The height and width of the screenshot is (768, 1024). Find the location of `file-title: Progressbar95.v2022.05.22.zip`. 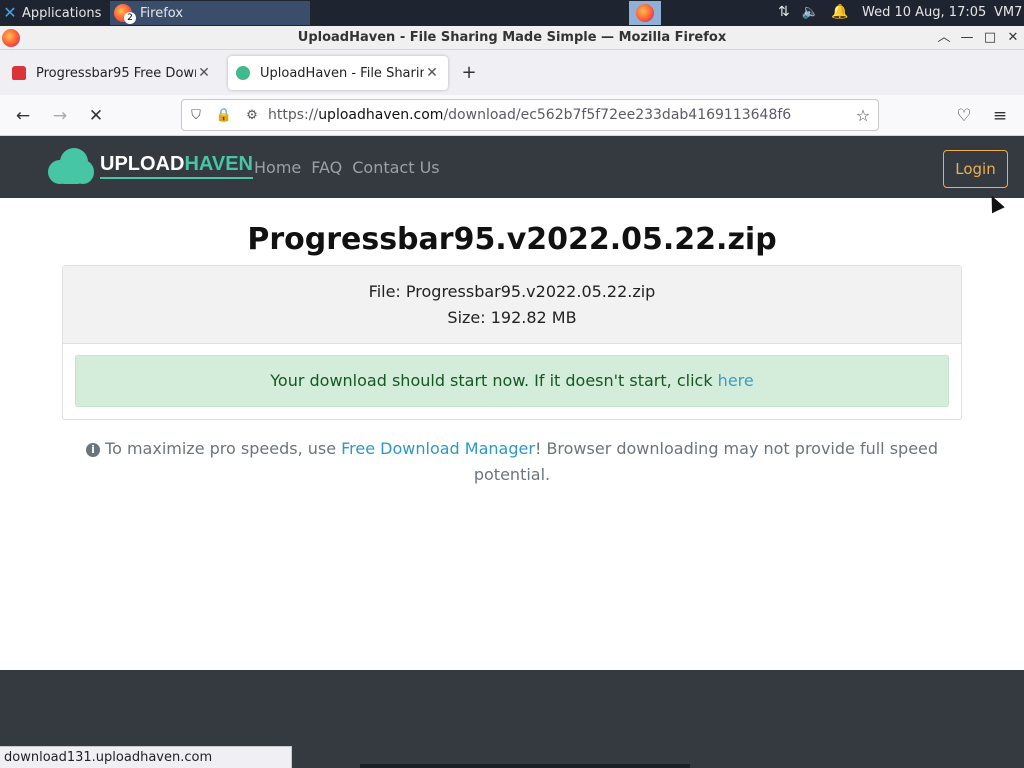

file-title: Progressbar95.v2022.05.22.zip is located at coordinates (512, 239).